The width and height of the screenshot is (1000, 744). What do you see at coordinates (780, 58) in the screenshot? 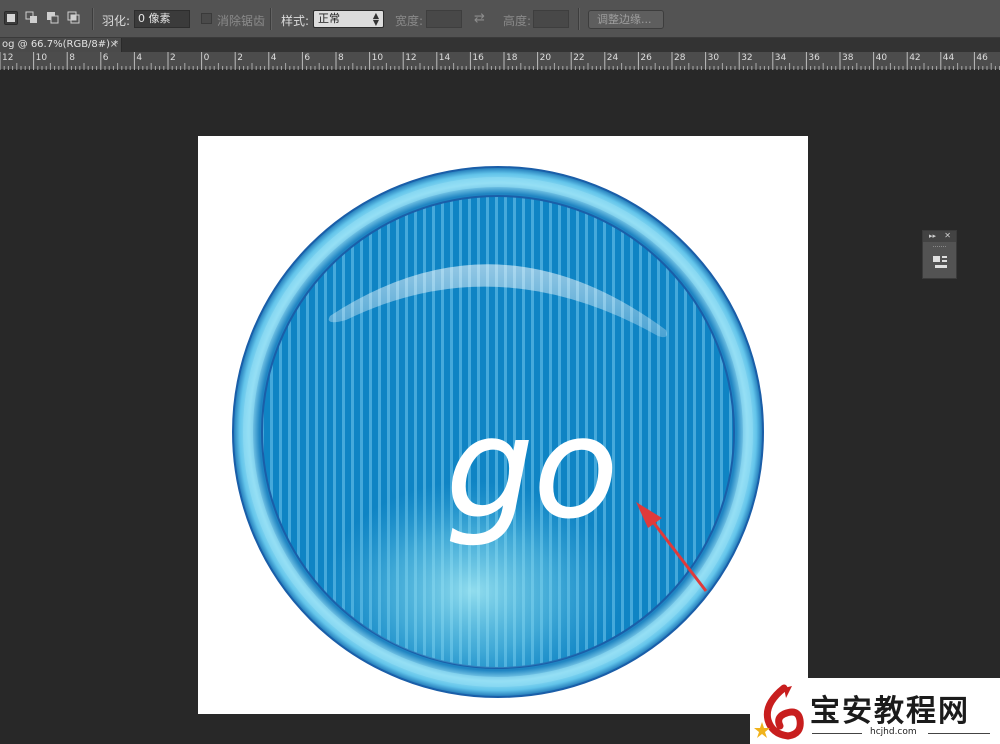
I see `ruler-label: 34` at bounding box center [780, 58].